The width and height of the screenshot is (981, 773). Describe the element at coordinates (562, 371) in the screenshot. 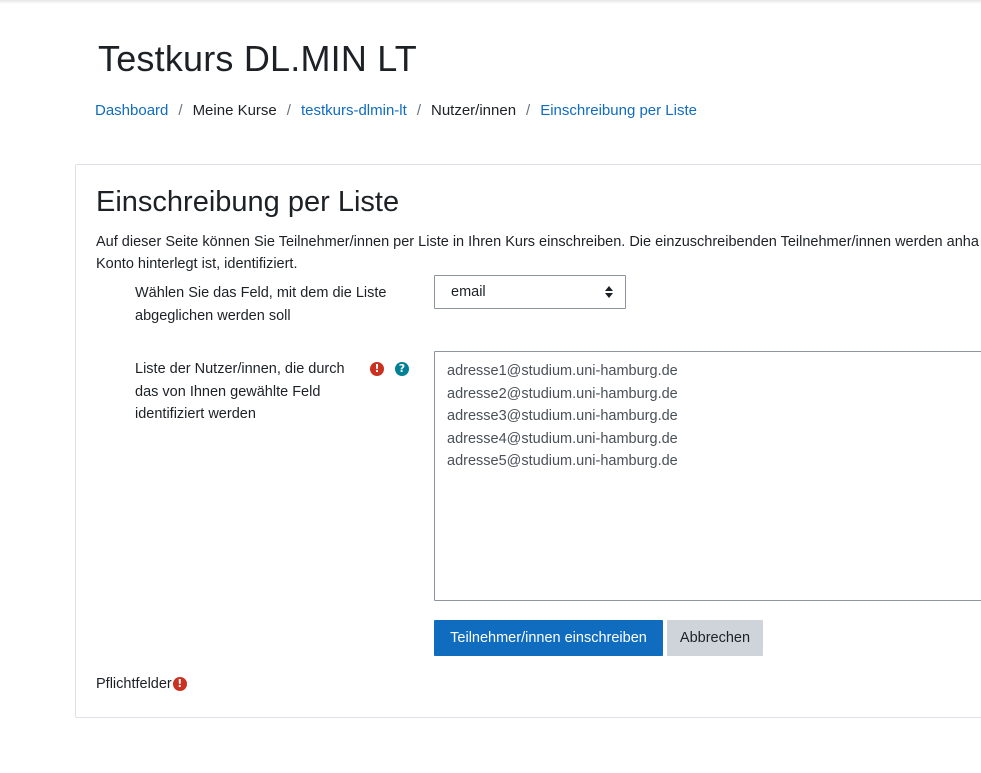

I see `list-entry: adresse1@studium.uni-hamburg.de` at that location.